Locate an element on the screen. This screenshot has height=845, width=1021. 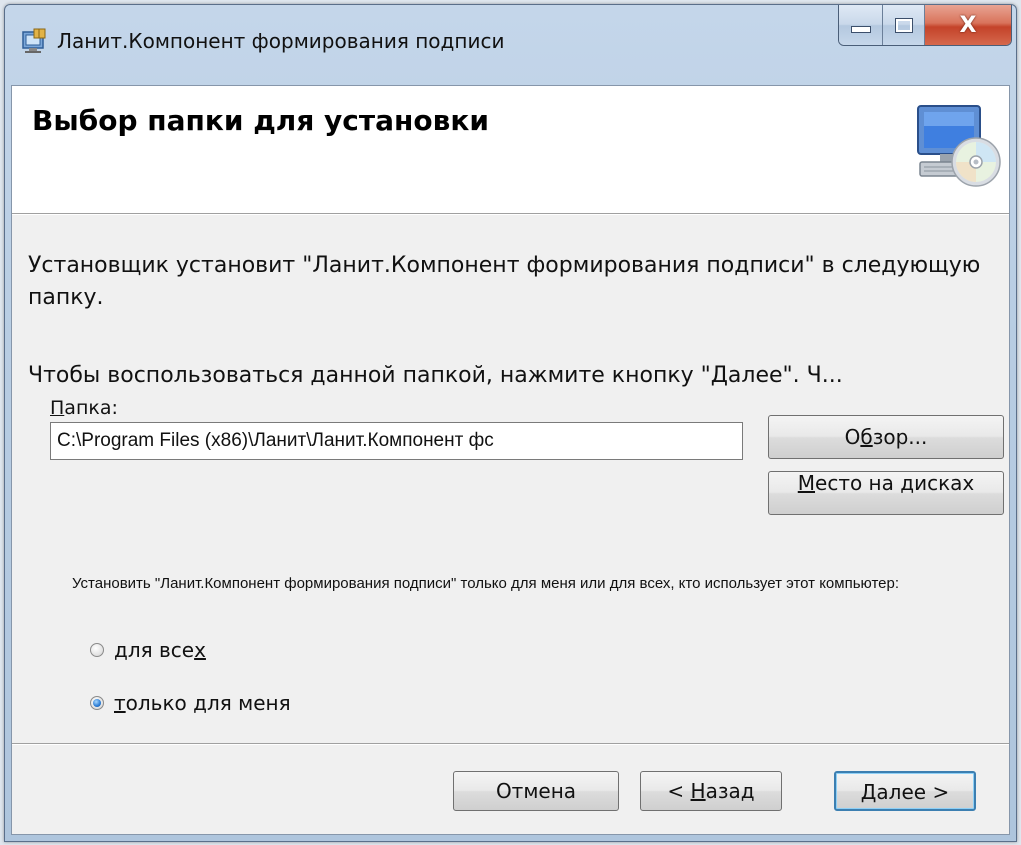
computer-cd-icon is located at coordinates (959, 146).